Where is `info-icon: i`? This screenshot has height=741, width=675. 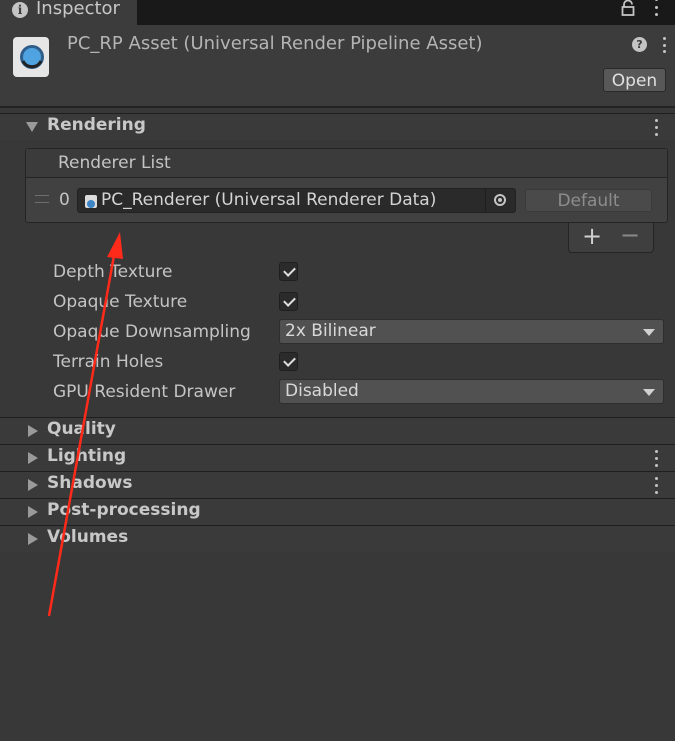
info-icon: i is located at coordinates (20, 10).